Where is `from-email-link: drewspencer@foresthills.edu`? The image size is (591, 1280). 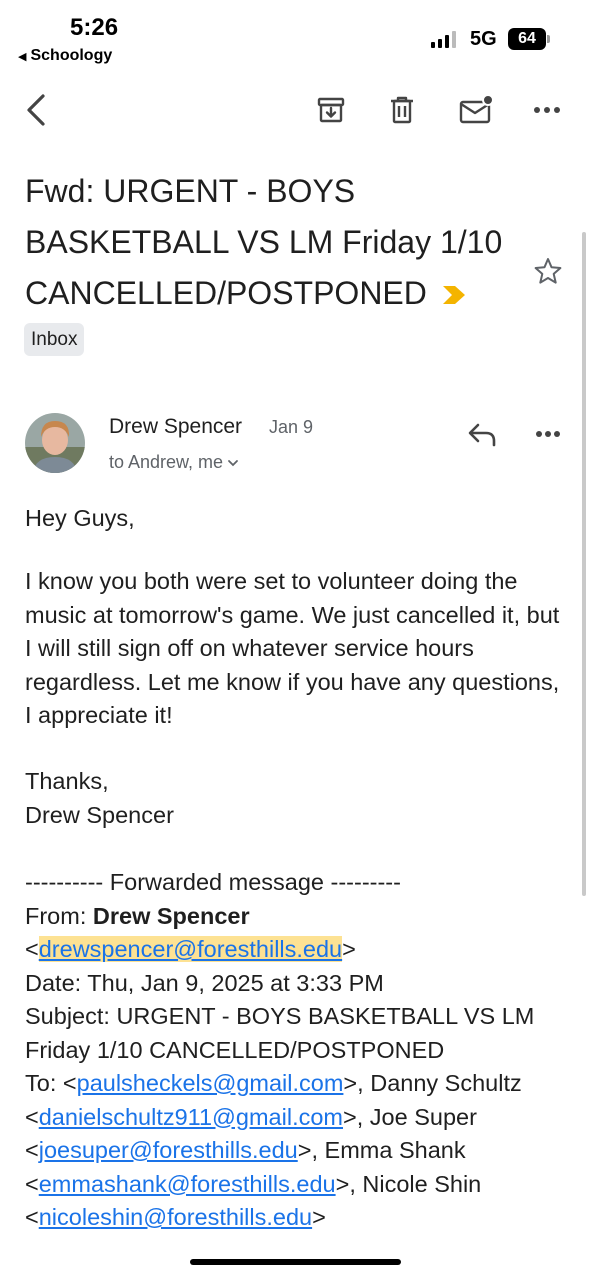
from-email-link: drewspencer@foresthills.edu is located at coordinates (190, 949).